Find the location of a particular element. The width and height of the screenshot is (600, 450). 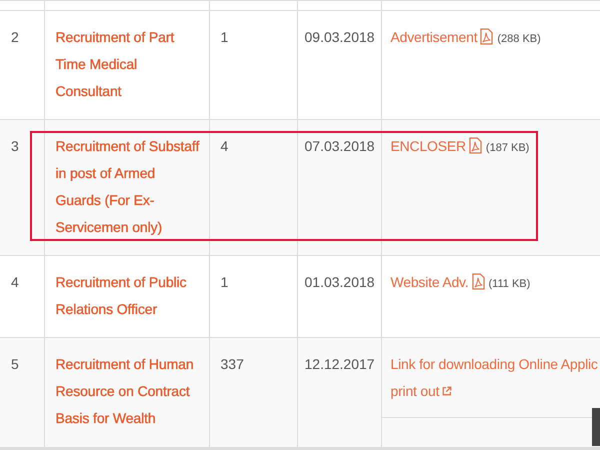

job-title: Recruitment of Substaff in post of Armed Guards (For Ex-Servicemen only) is located at coordinates (128, 187).